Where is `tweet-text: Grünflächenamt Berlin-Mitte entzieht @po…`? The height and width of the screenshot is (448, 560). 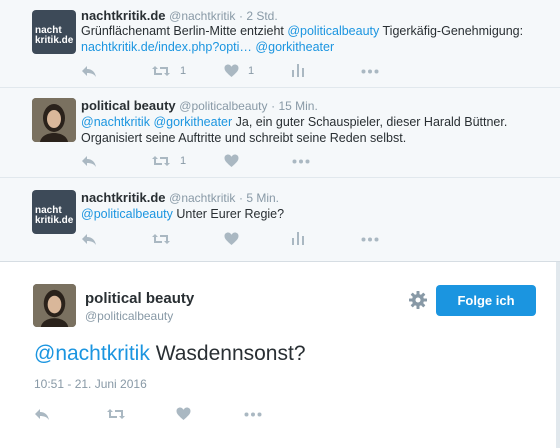
tweet-text: Grünflächenamt Berlin-Mitte entzieht @po… is located at coordinates (311, 39).